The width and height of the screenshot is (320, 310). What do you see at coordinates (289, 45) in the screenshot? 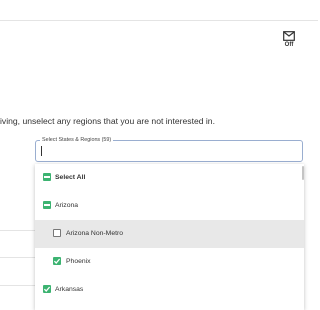
I see `mail-status-label: Off` at bounding box center [289, 45].